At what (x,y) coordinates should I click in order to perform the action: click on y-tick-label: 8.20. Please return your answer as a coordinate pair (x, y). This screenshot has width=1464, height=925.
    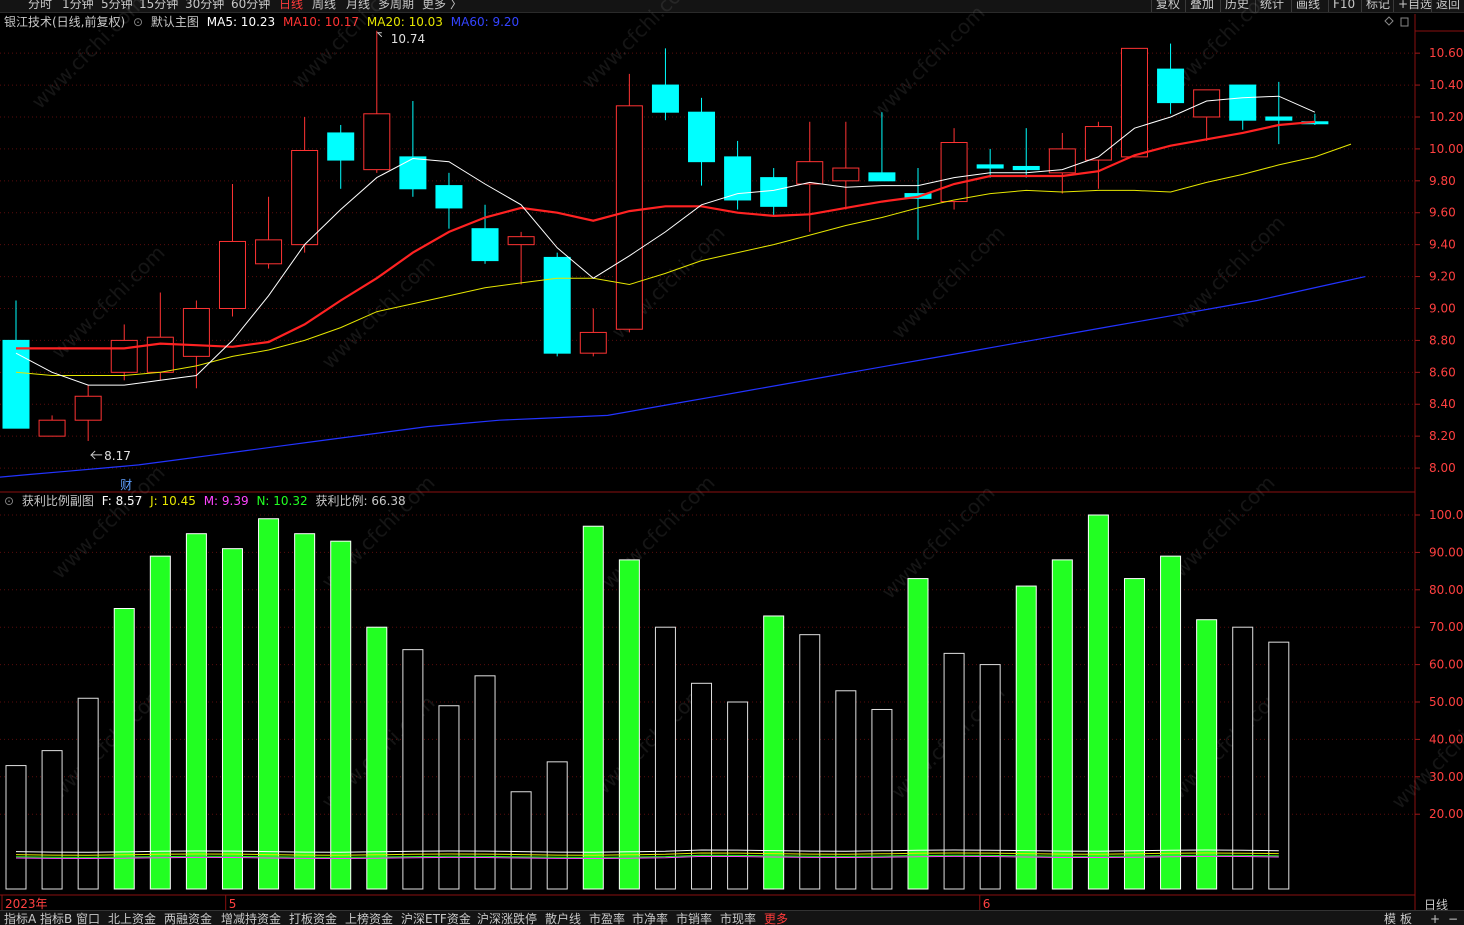
    Looking at the image, I should click on (1442, 436).